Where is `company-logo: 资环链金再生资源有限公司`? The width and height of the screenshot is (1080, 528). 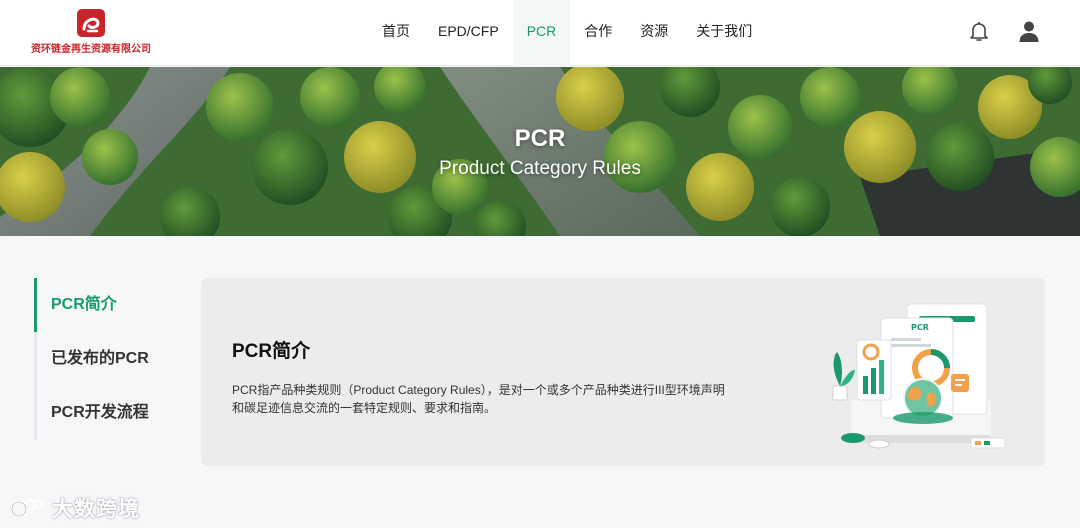 company-logo: 资环链金再生资源有限公司 is located at coordinates (91, 32).